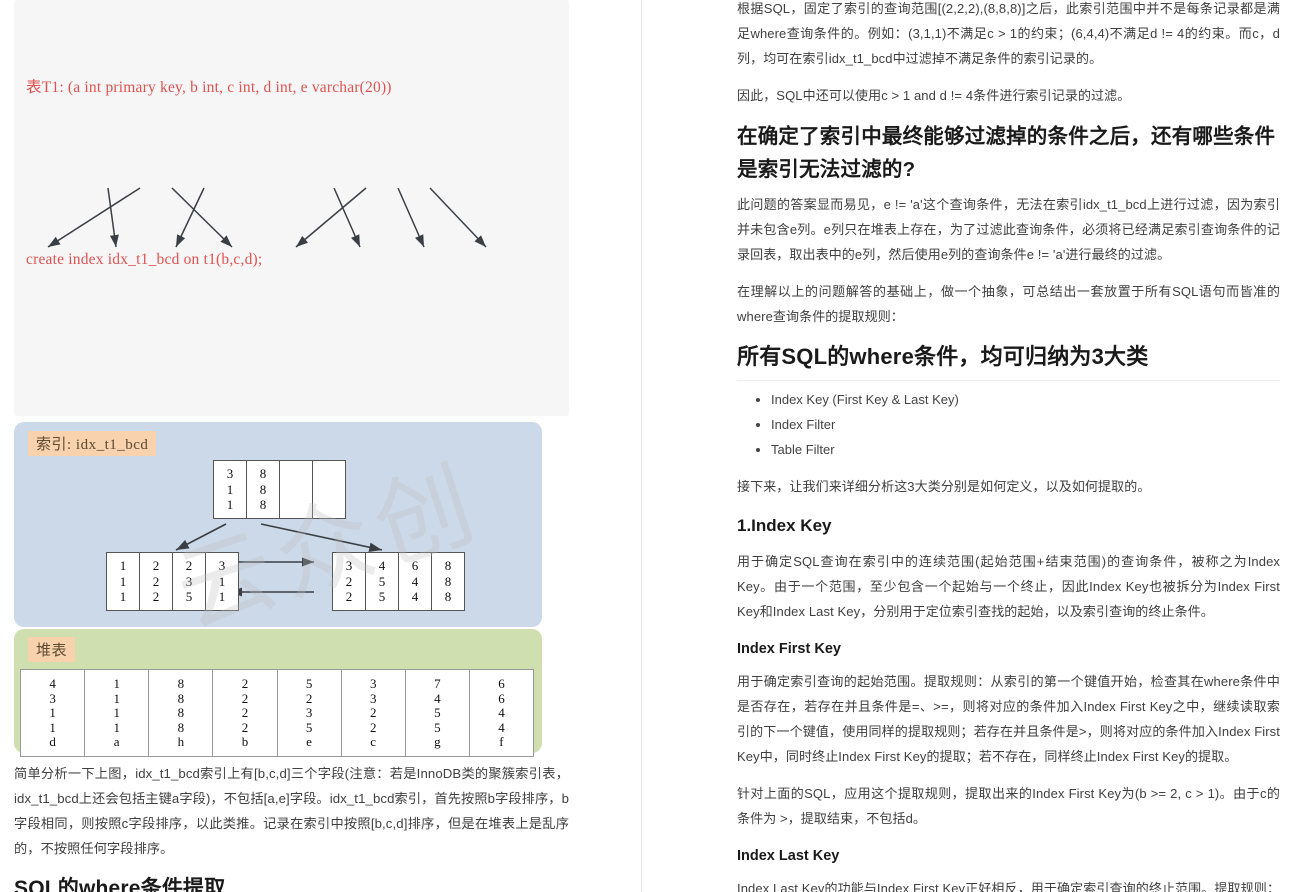 The image size is (1296, 892). I want to click on list-item: Index Filter, so click(1025, 424).